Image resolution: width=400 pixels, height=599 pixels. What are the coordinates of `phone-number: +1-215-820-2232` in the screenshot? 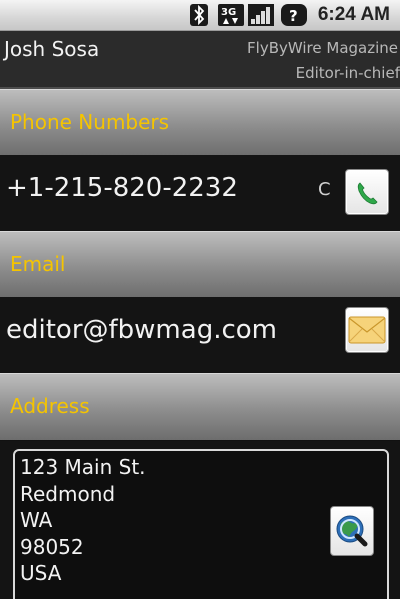 It's located at (122, 188).